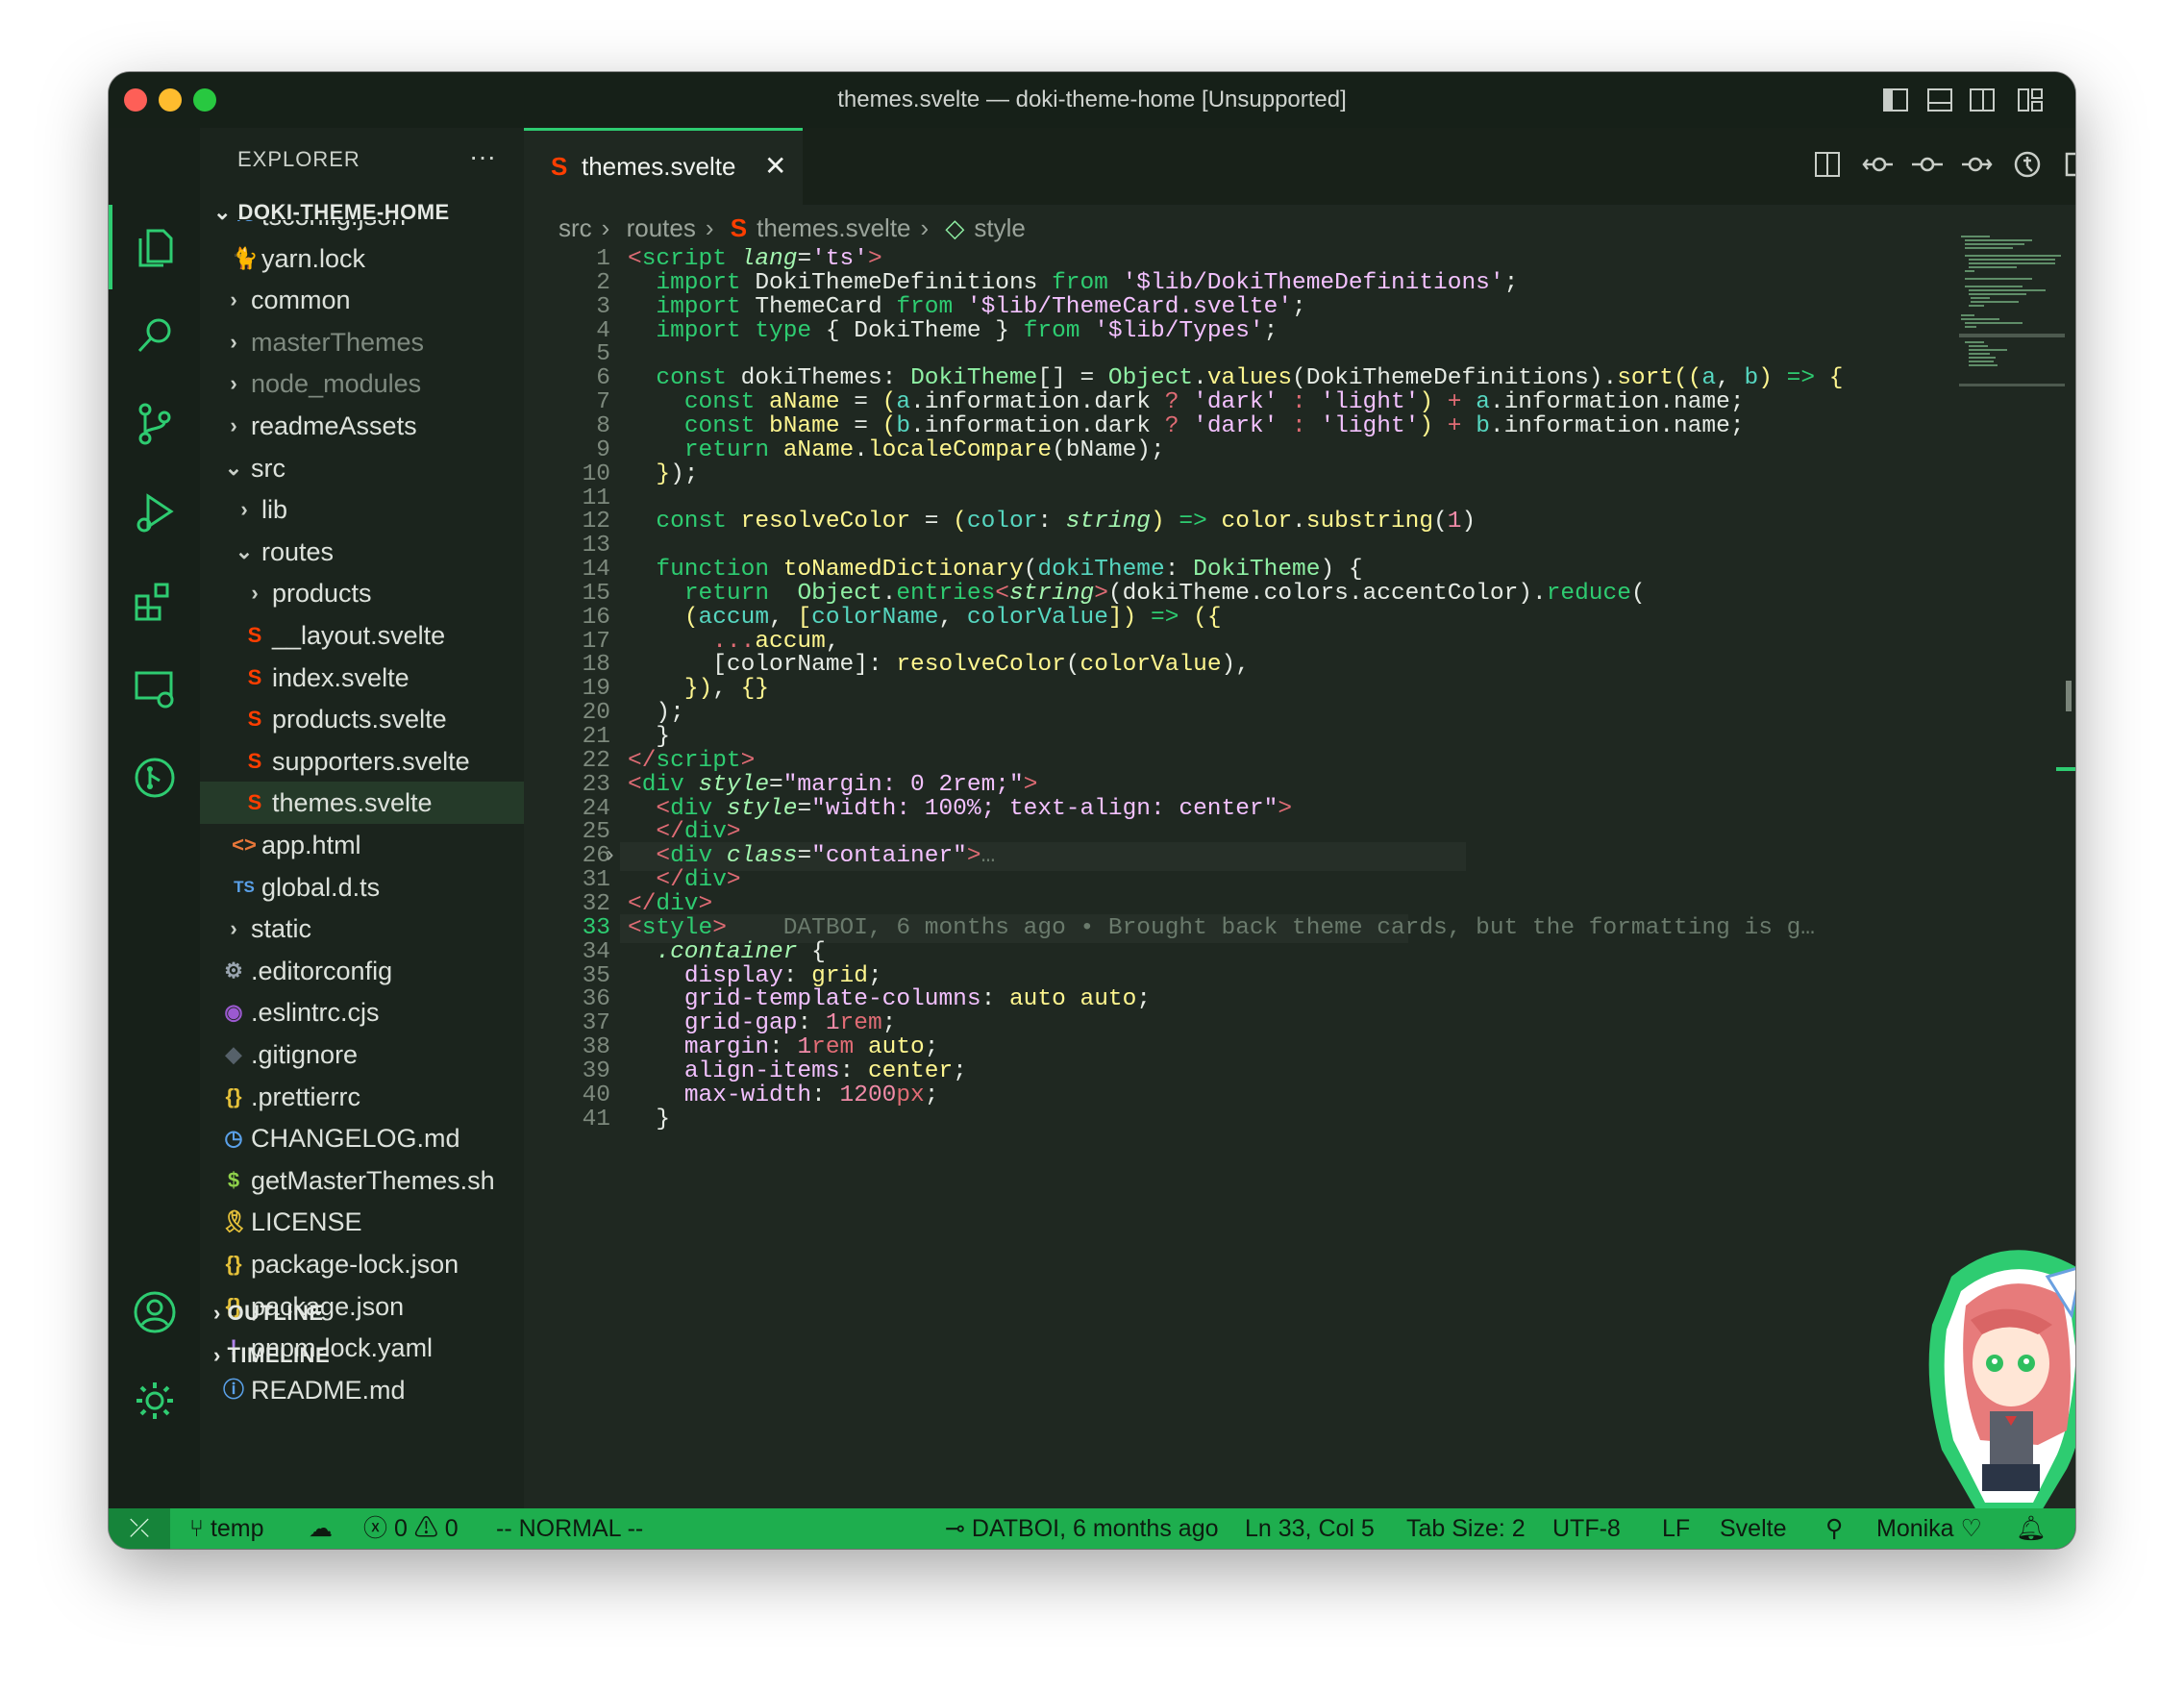 The width and height of the screenshot is (2184, 1692). I want to click on tree-item: › lib, so click(362, 509).